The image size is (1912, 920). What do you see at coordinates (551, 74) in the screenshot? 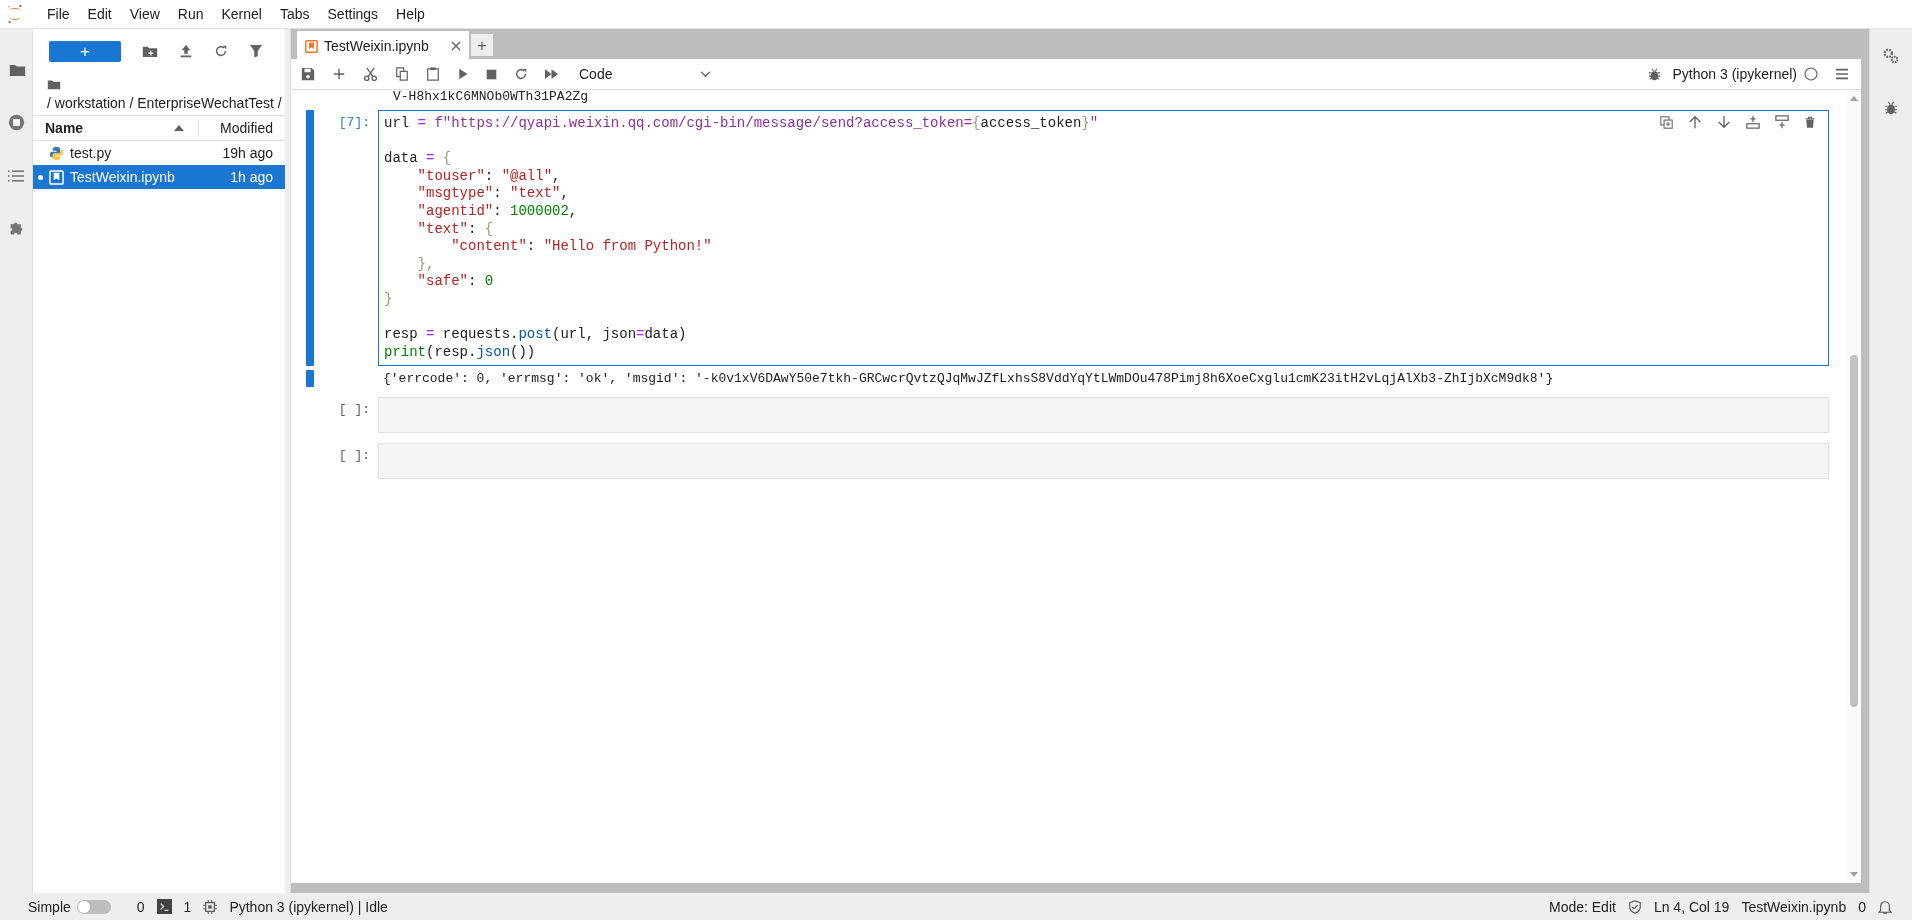
I see `fast-forward-icon` at bounding box center [551, 74].